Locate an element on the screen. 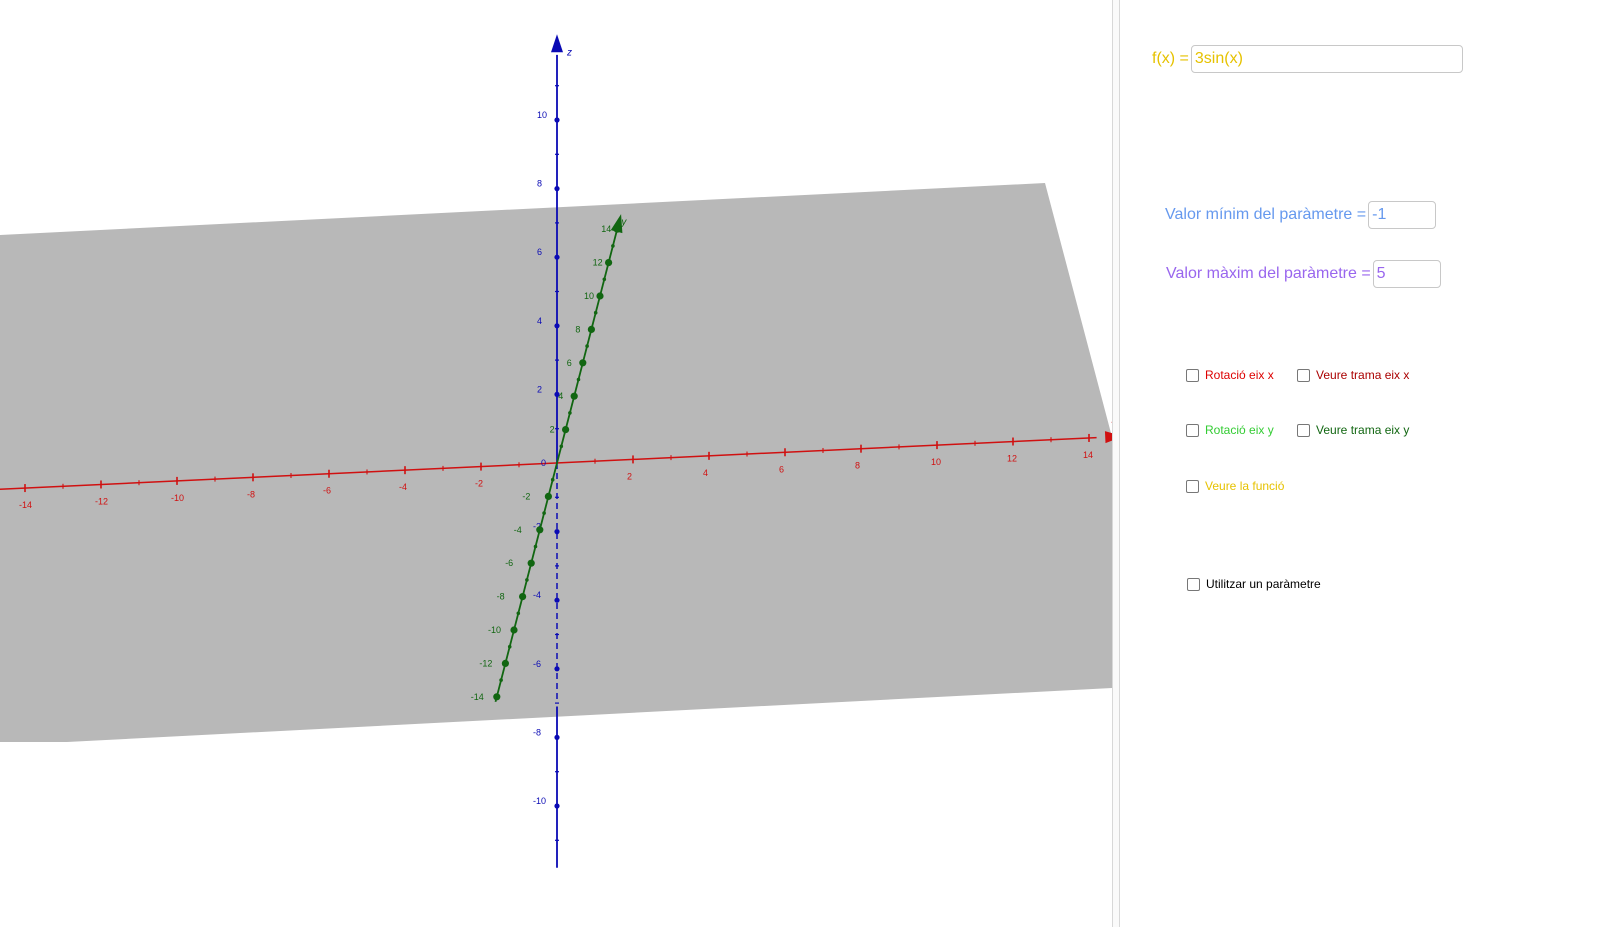  origin-label: 0 is located at coordinates (543, 463).